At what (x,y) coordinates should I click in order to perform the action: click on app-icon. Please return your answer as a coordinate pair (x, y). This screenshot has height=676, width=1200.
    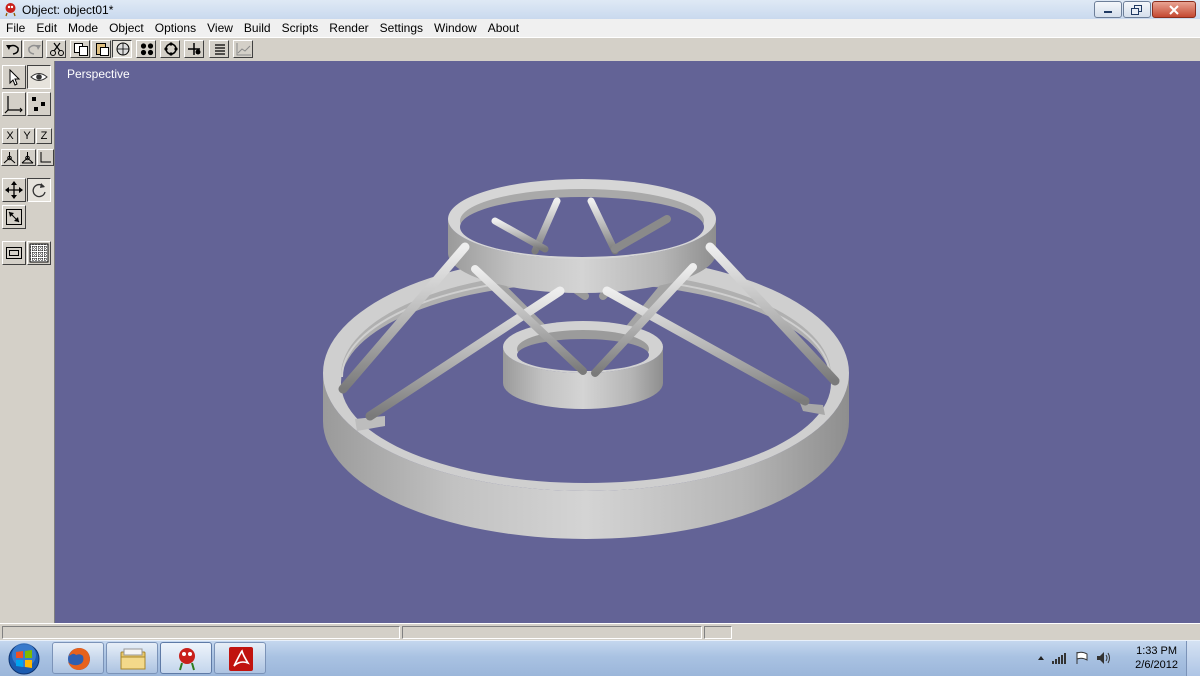
    Looking at the image, I should click on (10, 9).